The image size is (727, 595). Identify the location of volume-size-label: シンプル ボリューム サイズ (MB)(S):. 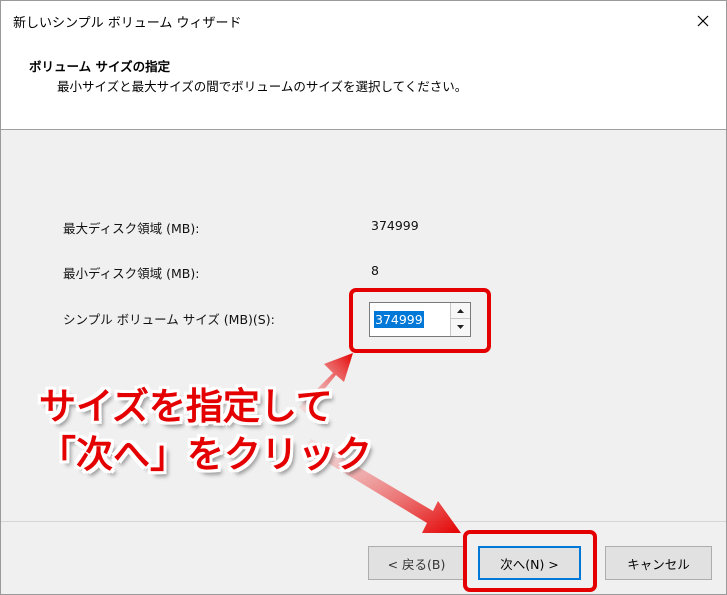
(169, 319).